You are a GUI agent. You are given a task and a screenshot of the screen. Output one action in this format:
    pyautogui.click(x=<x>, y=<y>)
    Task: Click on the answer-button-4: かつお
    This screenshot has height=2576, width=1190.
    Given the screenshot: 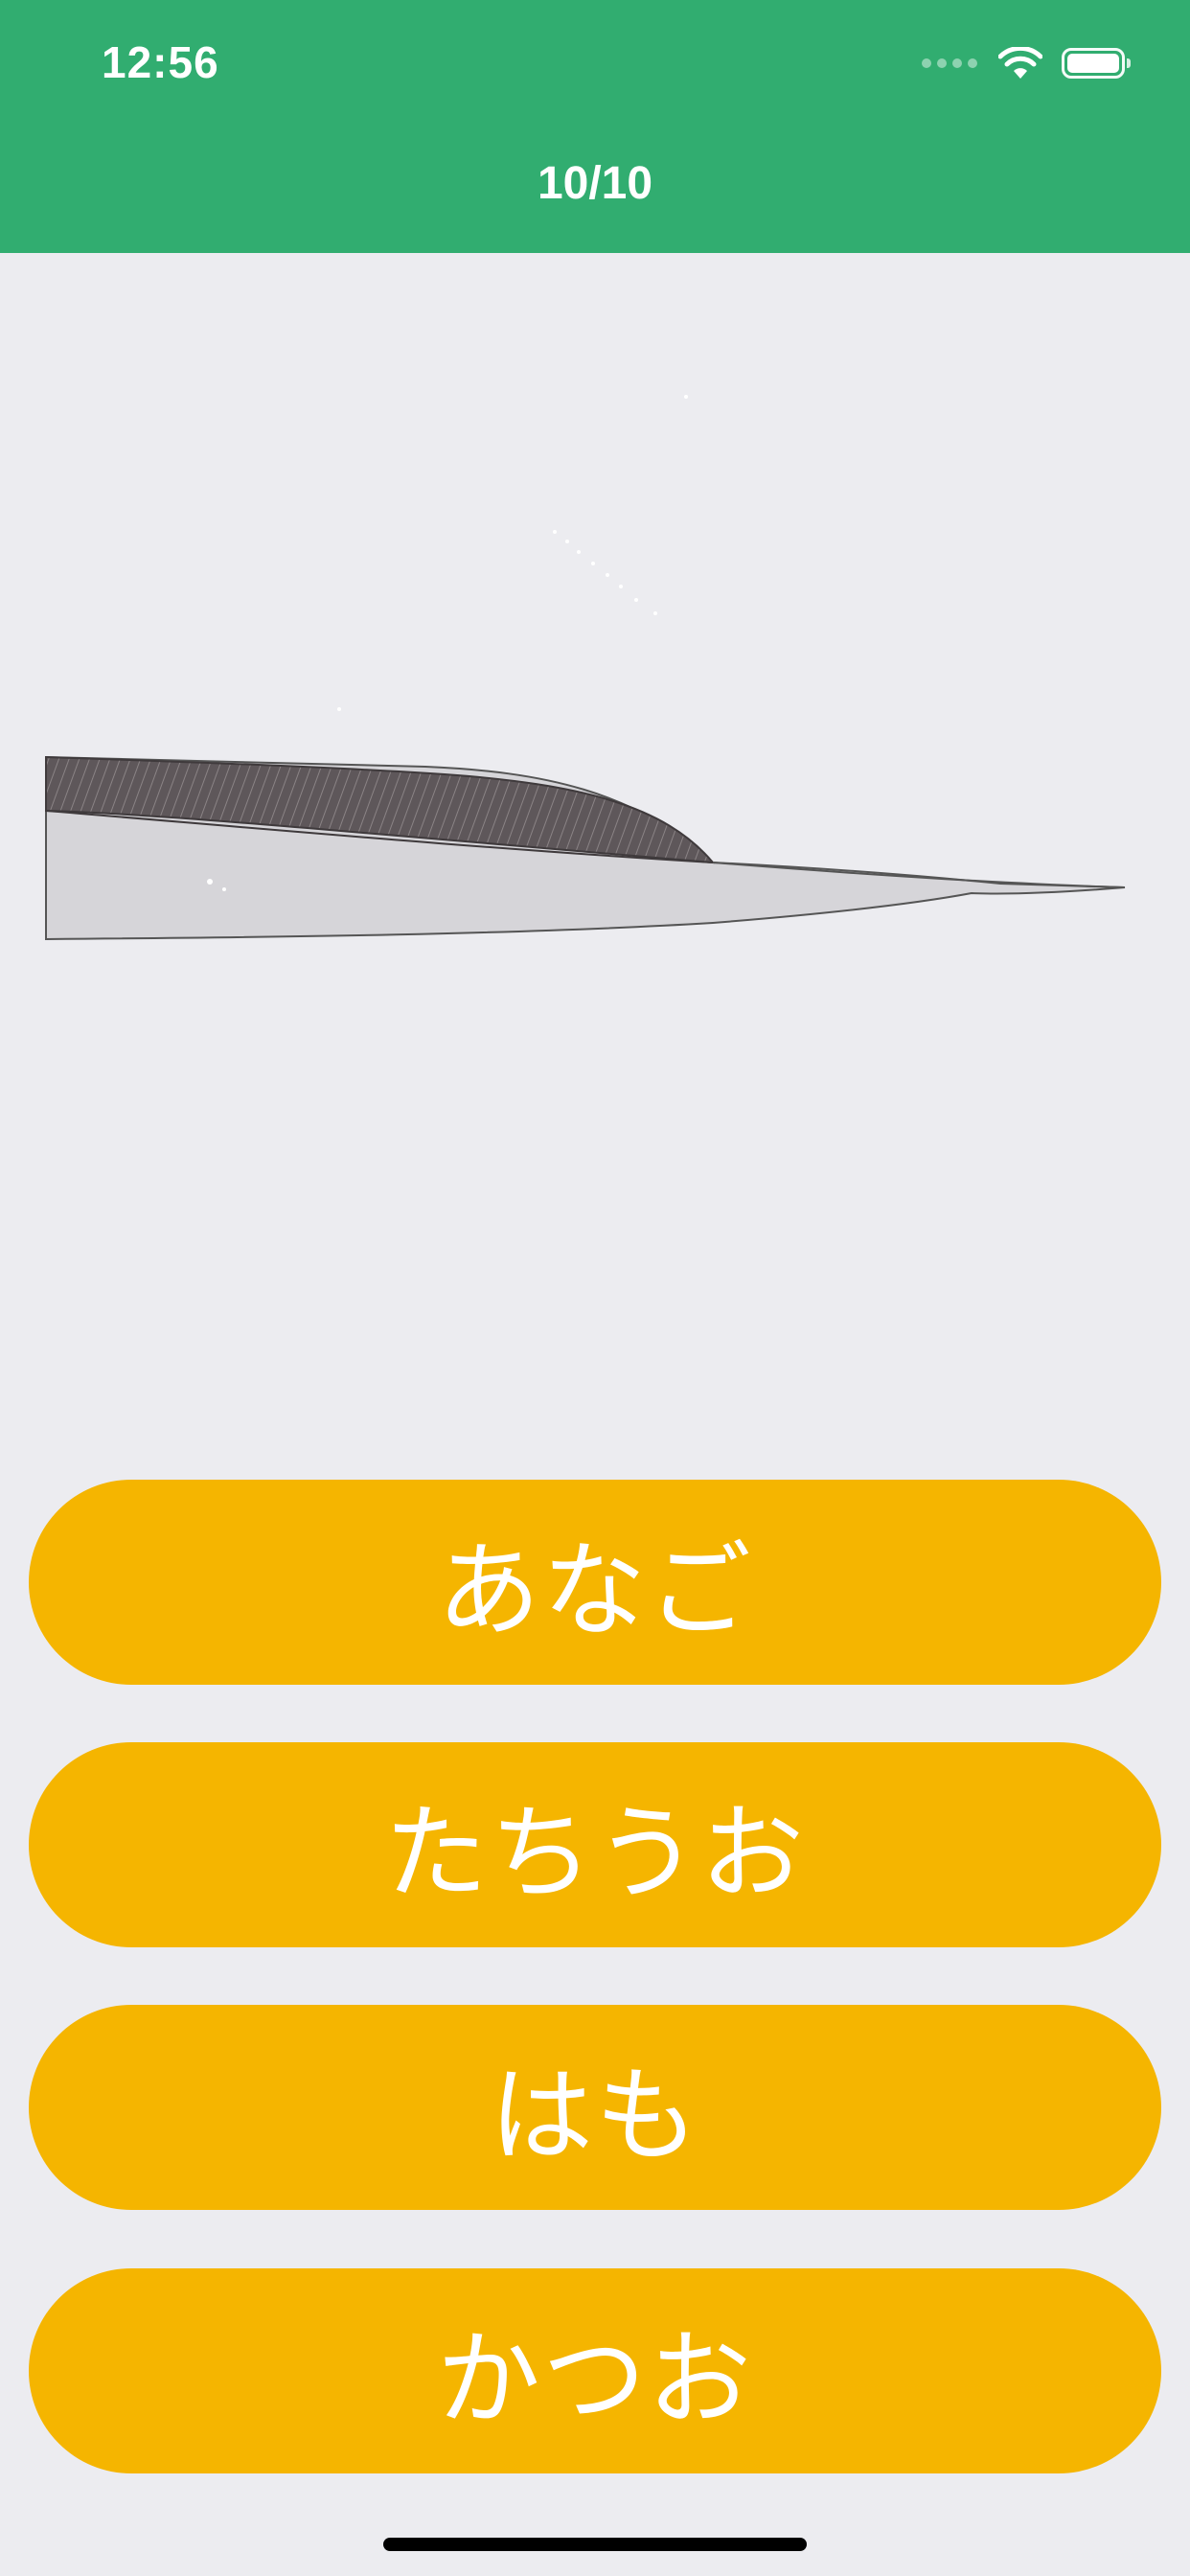 What is the action you would take?
    pyautogui.click(x=595, y=2370)
    